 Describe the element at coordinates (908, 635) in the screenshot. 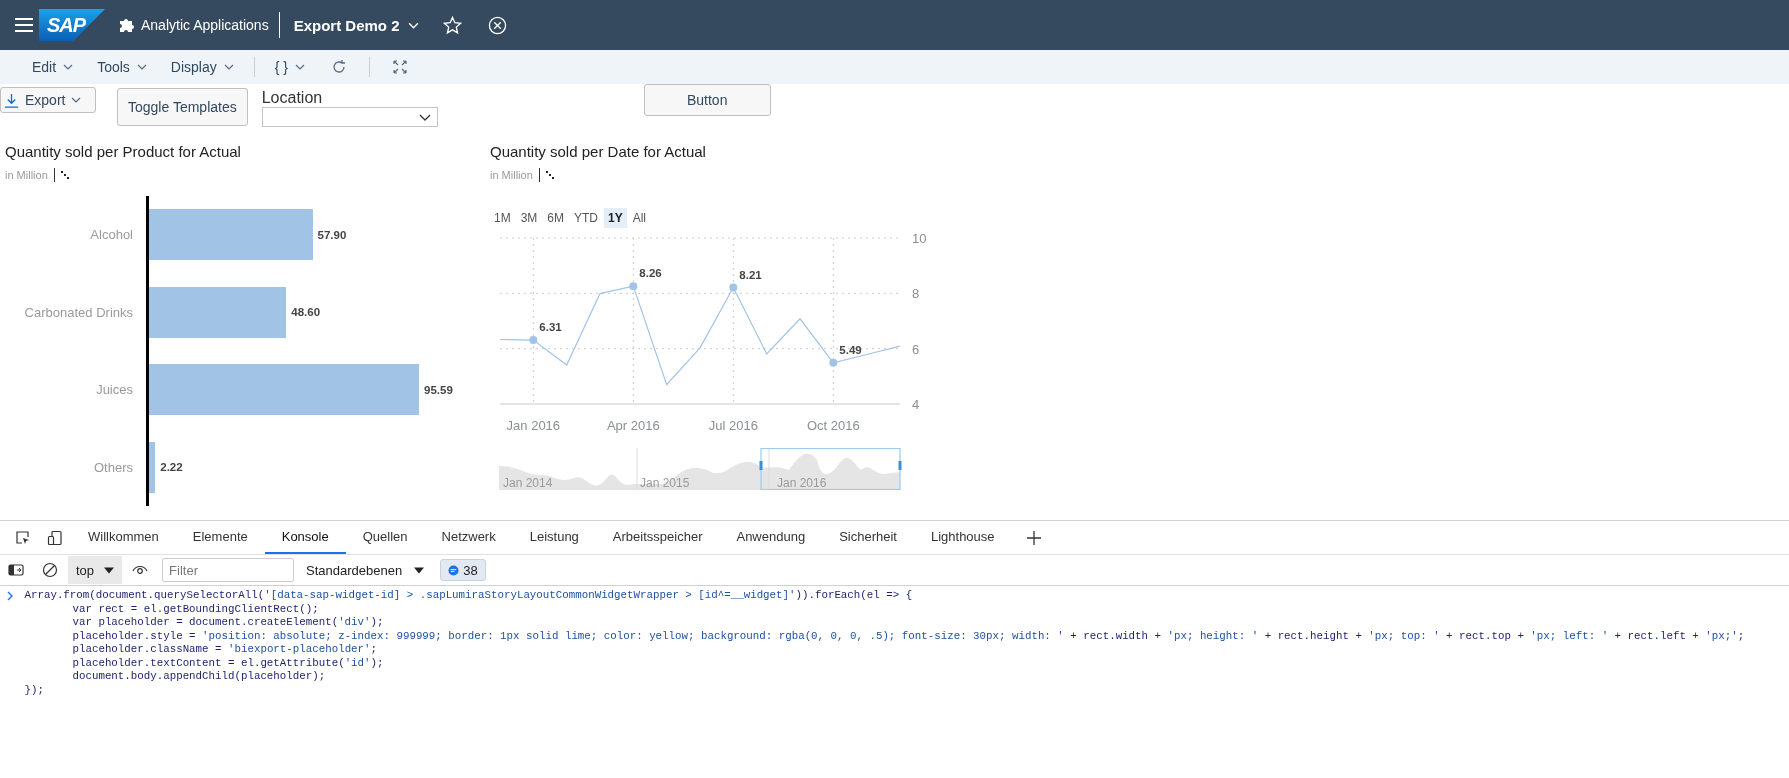

I see `code-line: placeholder.style = 'position: absolute; z-index: 999999; border: 1px solid lime; color: yellow; background: rgba(0, 0, 0, .5); font-size: 30px; width: ' + rect.width + 'px; height: ' + rect.height + 'px; top: ' + rect.top + 'px; left: ' + rect.left + 'px;';` at that location.